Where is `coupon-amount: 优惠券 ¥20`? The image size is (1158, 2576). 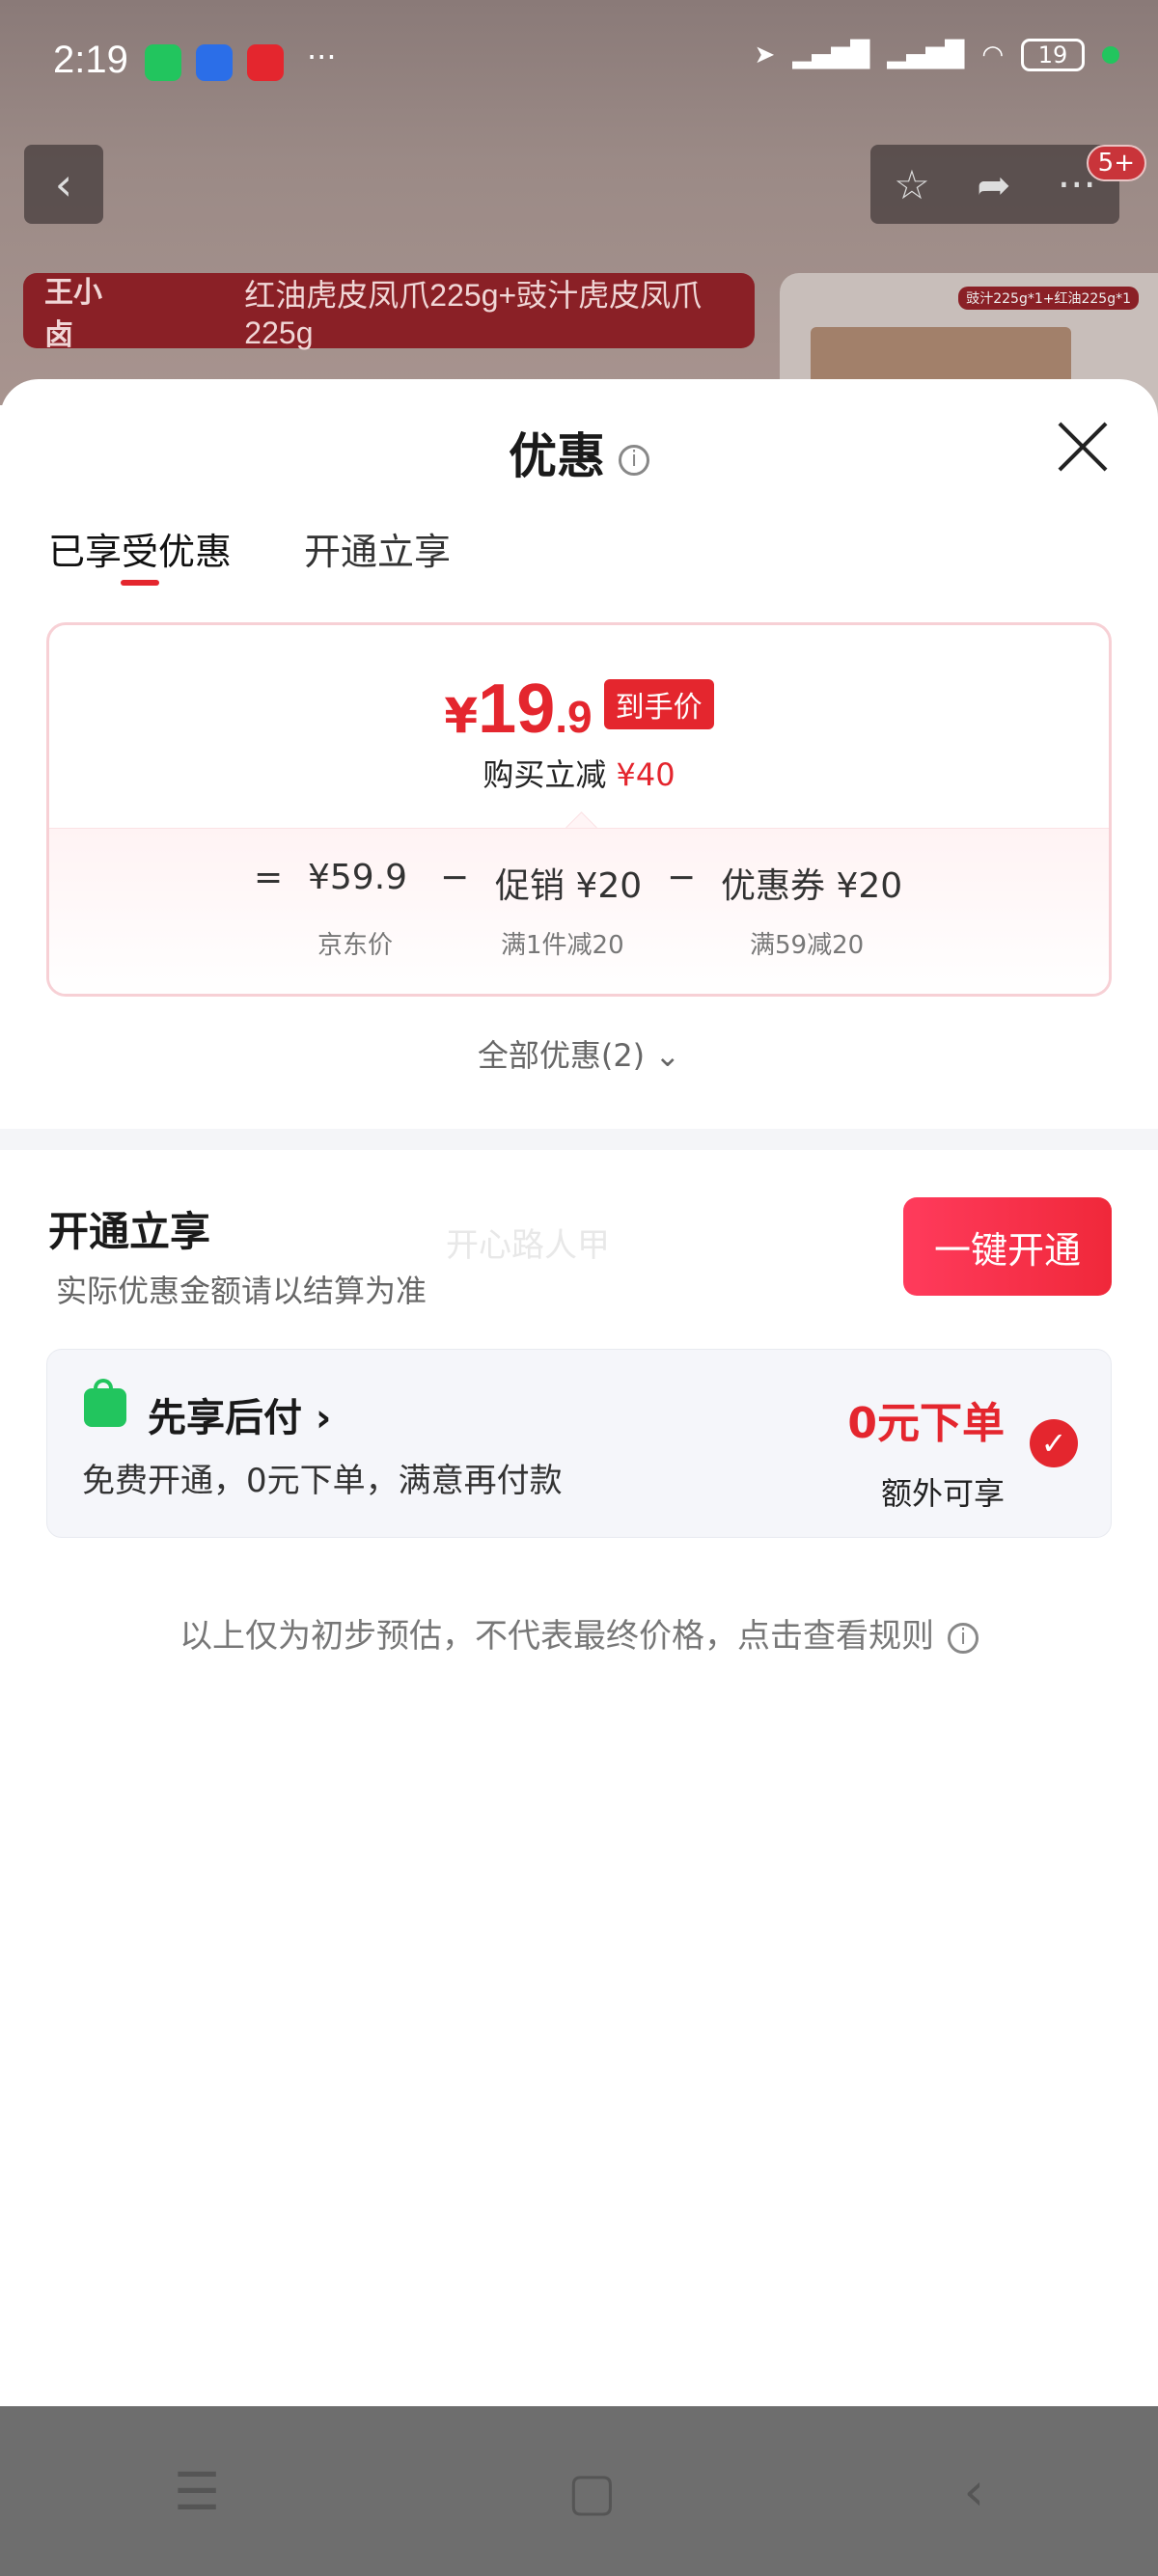 coupon-amount: 优惠券 ¥20 is located at coordinates (812, 886).